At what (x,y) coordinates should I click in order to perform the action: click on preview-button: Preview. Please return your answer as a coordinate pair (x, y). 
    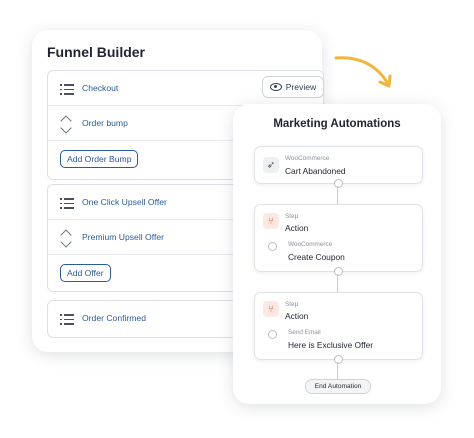
    Looking at the image, I should click on (293, 87).